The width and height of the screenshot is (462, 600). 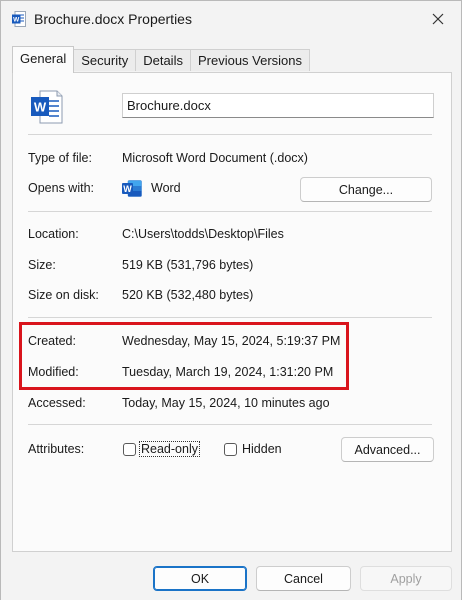 What do you see at coordinates (60, 158) in the screenshot?
I see `type-of-file-label: Type of file:` at bounding box center [60, 158].